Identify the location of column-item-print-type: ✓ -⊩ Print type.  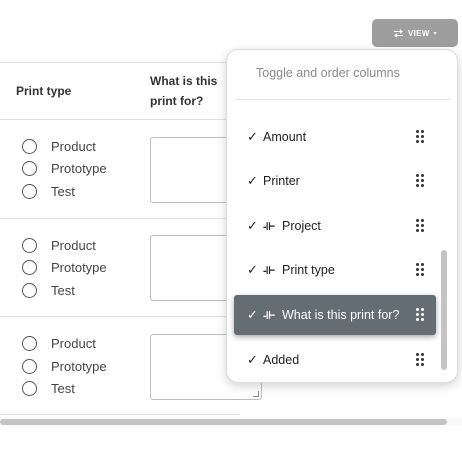
(335, 270).